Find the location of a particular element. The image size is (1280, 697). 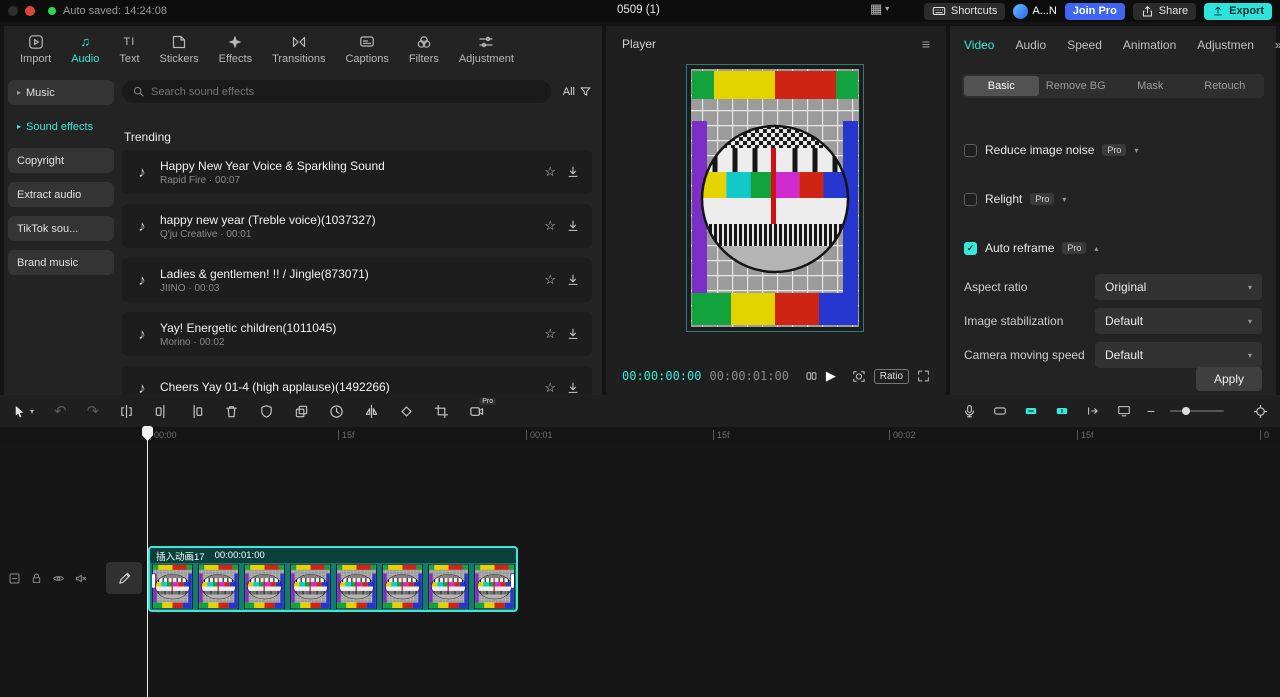

cover-edit-button is located at coordinates (124, 578).